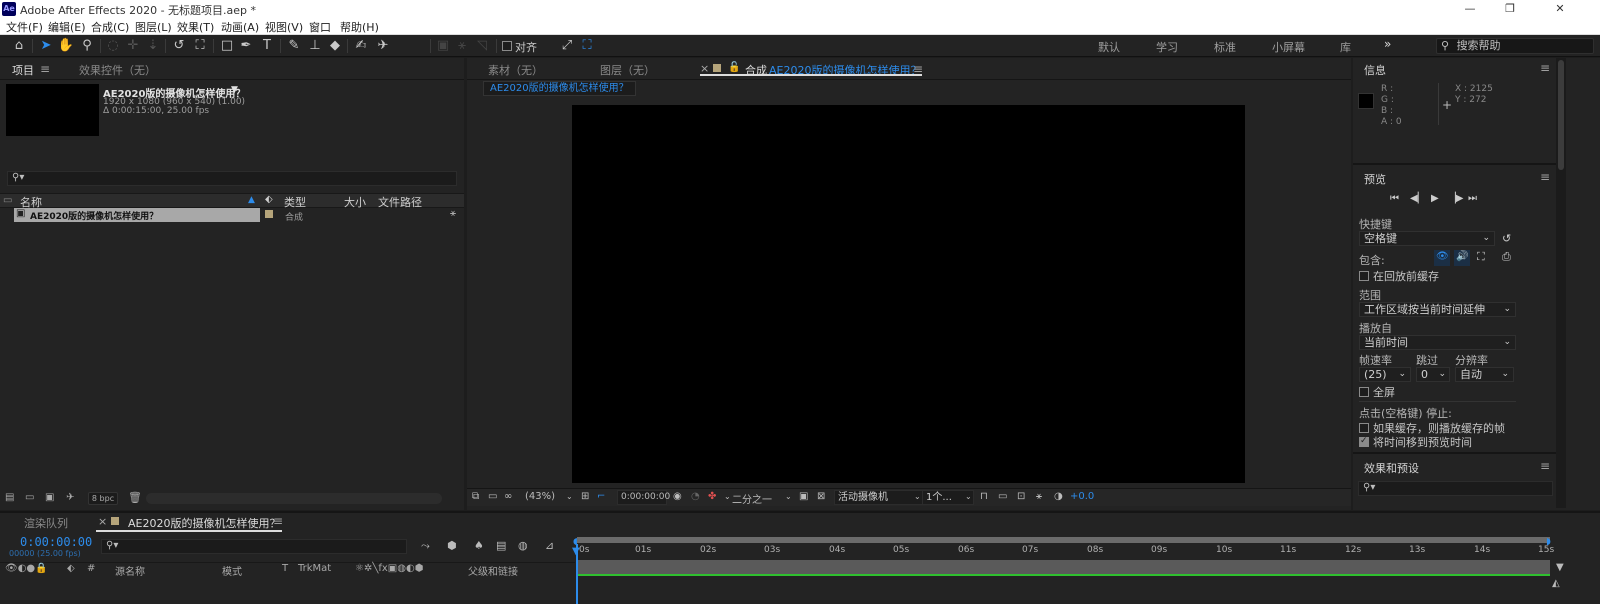 The height and width of the screenshot is (604, 1600). Describe the element at coordinates (1545, 466) in the screenshot. I see `effects-panel-menu-icon: ≡` at that location.